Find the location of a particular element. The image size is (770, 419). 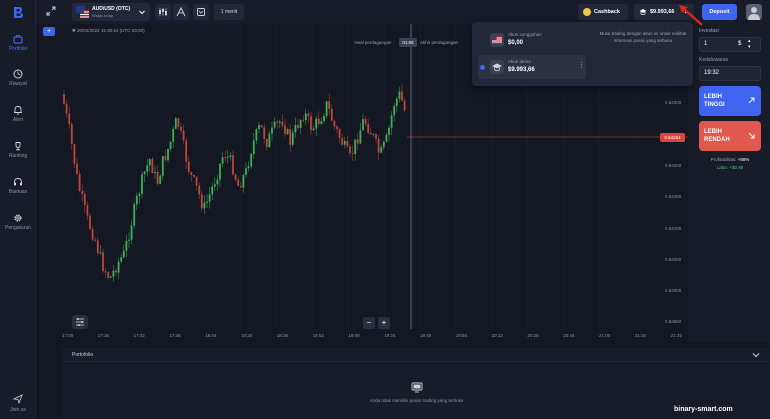

layout-icon is located at coordinates (201, 12).